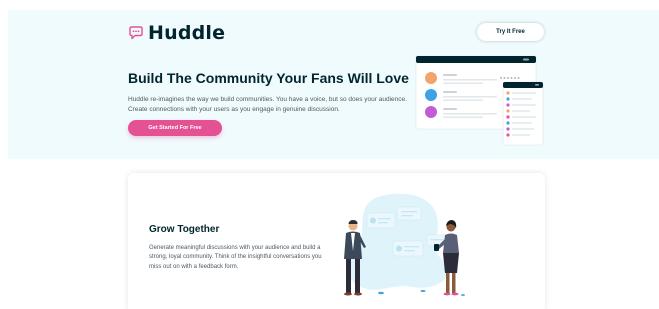  Describe the element at coordinates (175, 128) in the screenshot. I see `get-started-button: Get Started For Free` at that location.